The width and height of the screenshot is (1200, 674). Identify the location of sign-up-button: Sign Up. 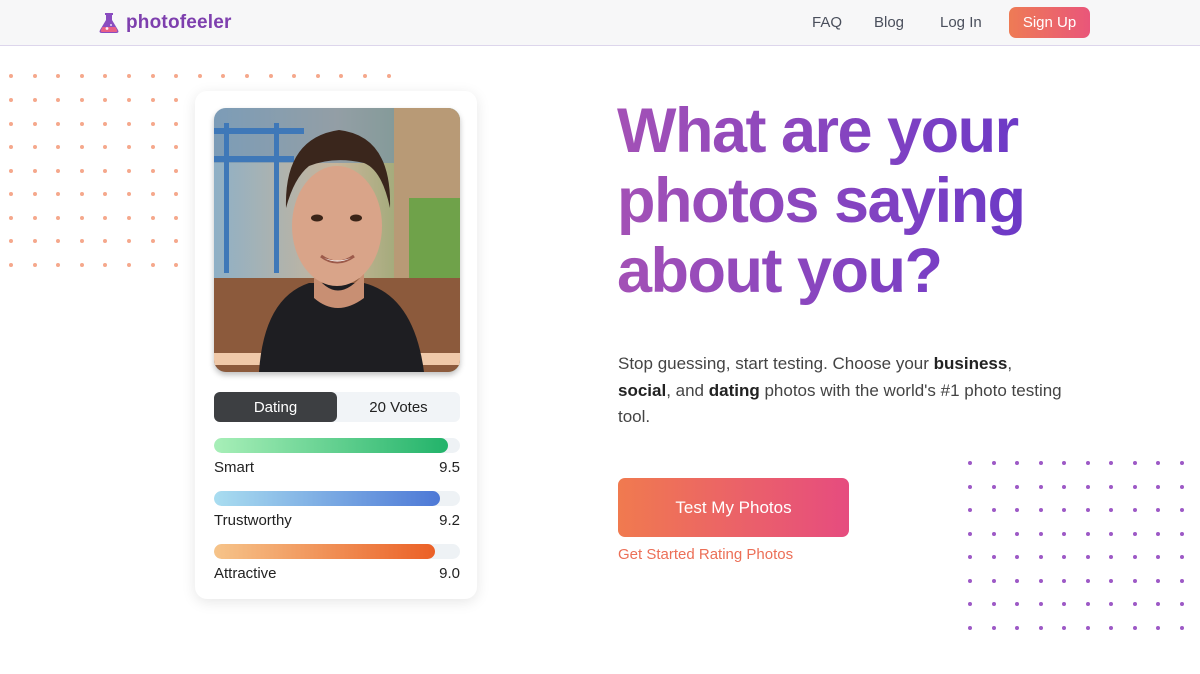
(1049, 22).